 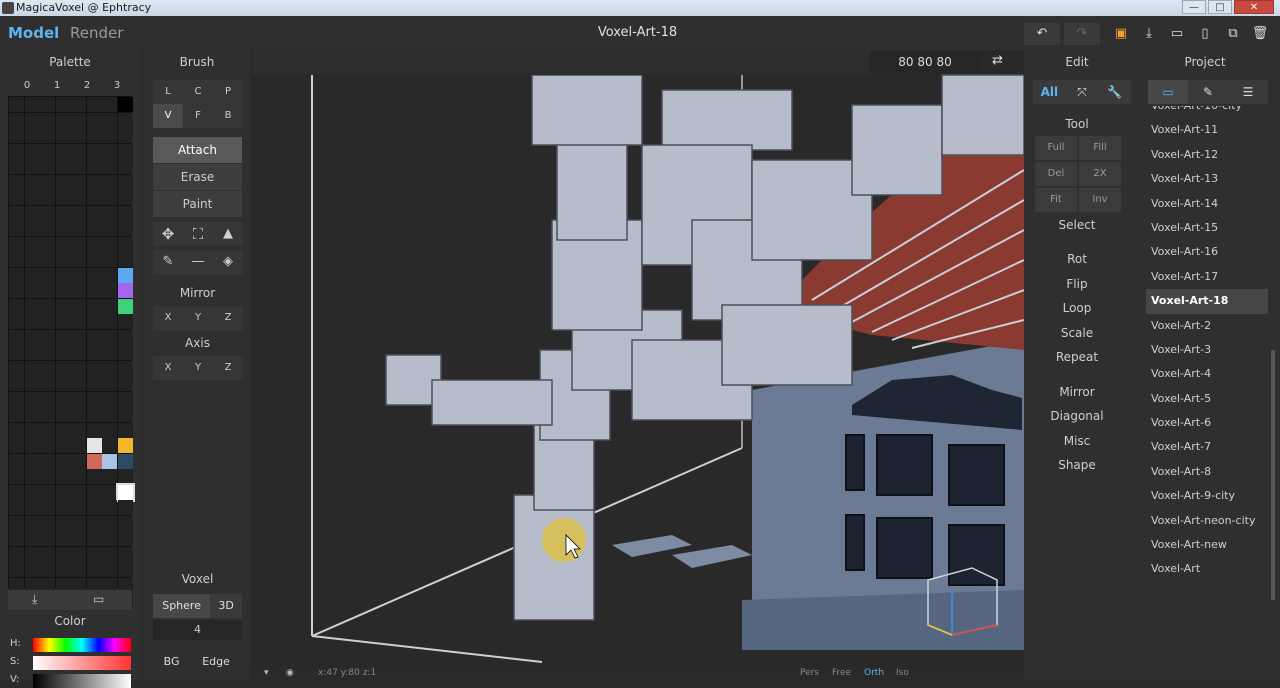 I want to click on brush-type-l: L, so click(x=168, y=92).